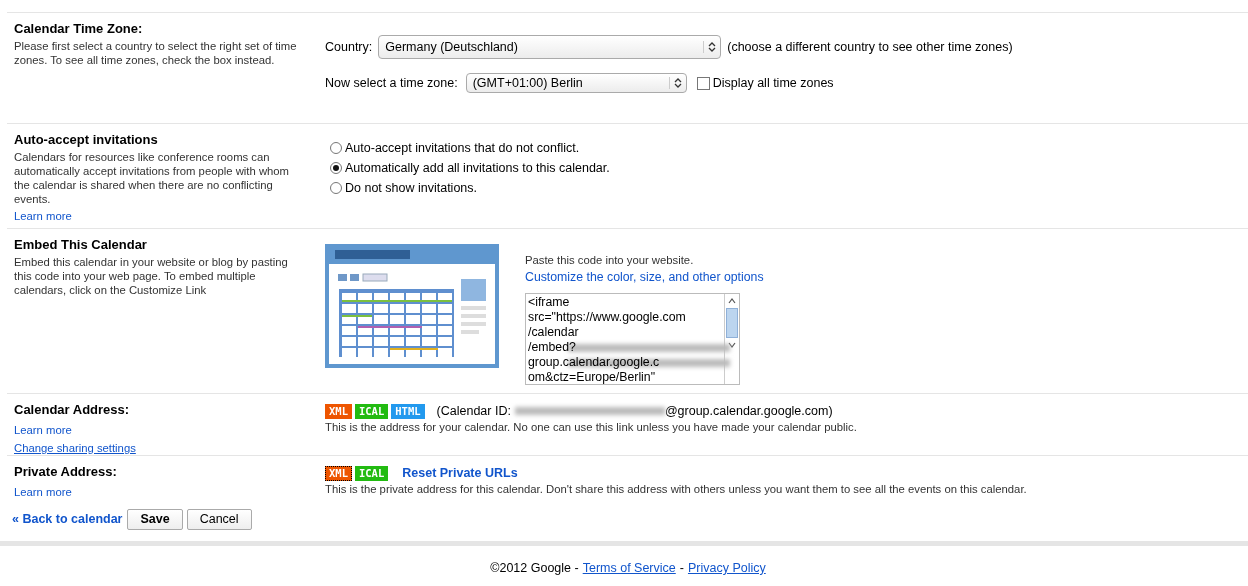 Image resolution: width=1248 pixels, height=586 pixels. I want to click on section-title: Calendar Time Zone:, so click(79, 28).